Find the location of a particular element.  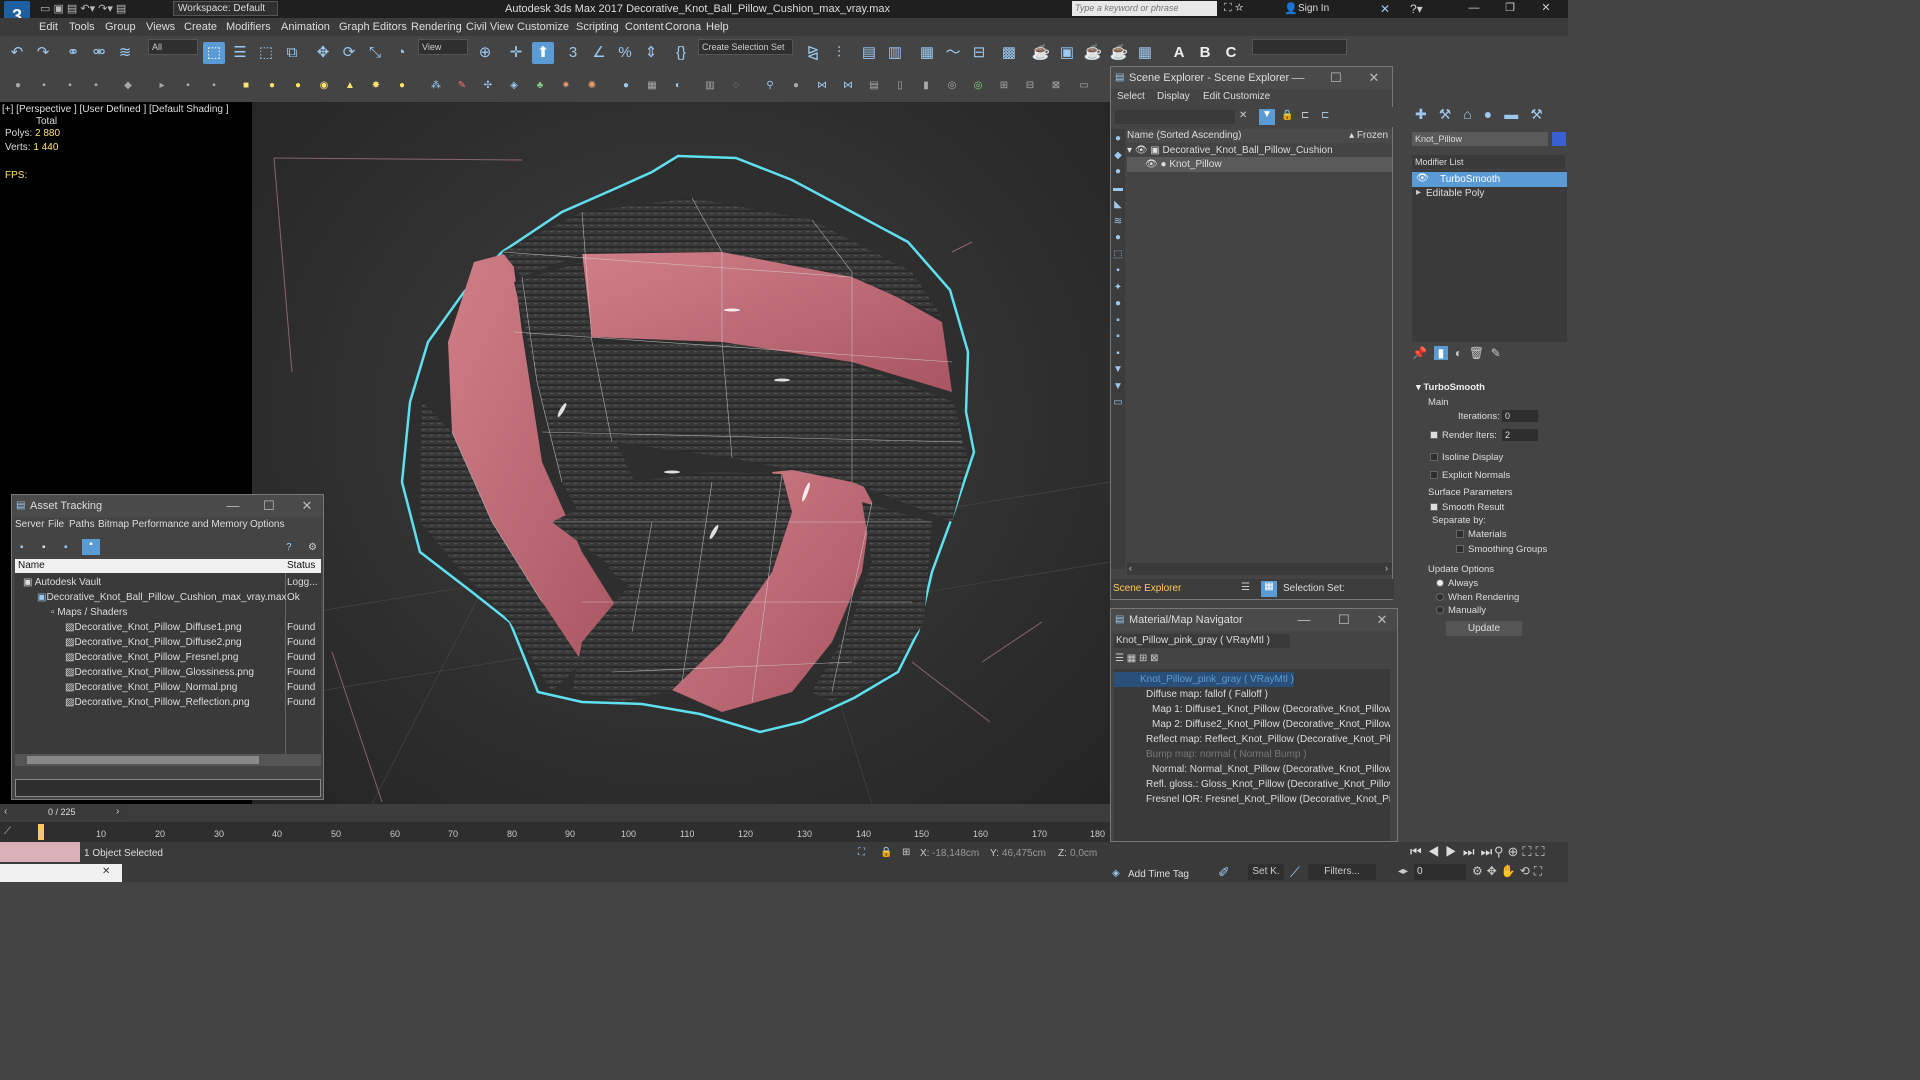

scene-explorer-maximize: ☐ is located at coordinates (1336, 78).